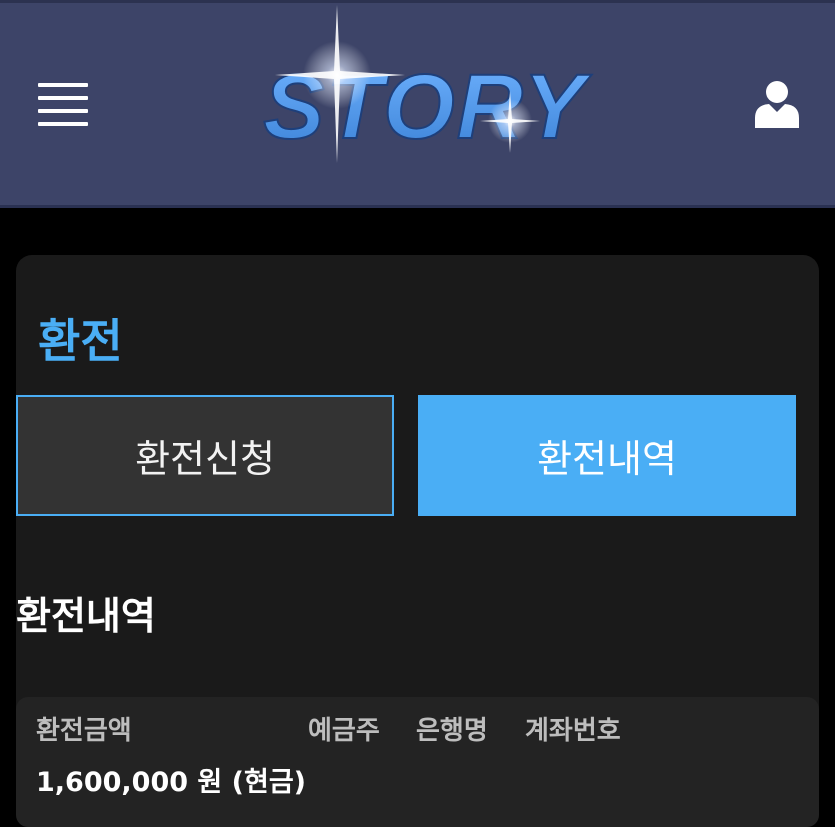 Image resolution: width=835 pixels, height=827 pixels. I want to click on column-header-bank: 은행명, so click(452, 731).